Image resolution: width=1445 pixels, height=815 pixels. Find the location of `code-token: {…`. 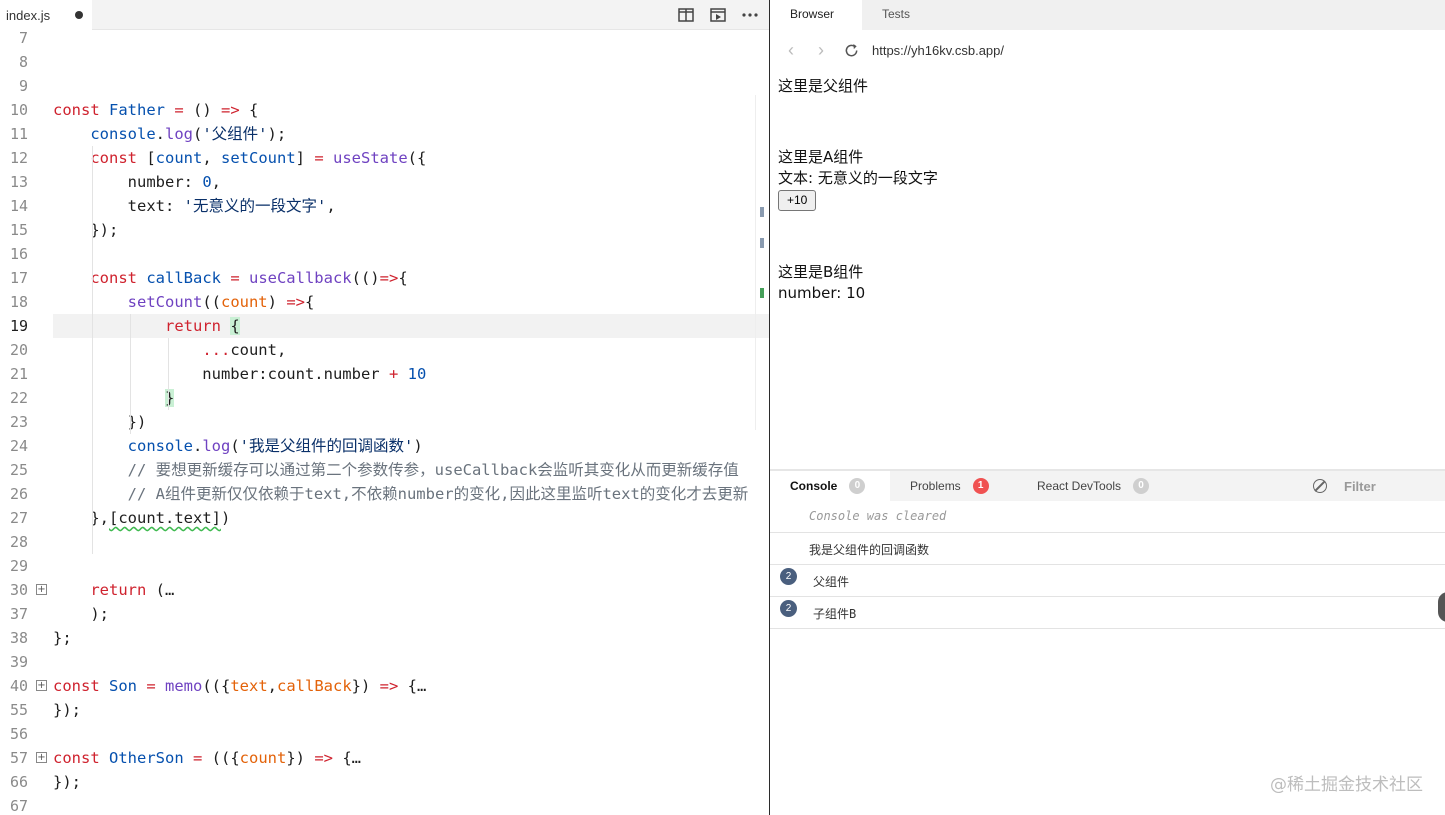

code-token: {… is located at coordinates (347, 758).